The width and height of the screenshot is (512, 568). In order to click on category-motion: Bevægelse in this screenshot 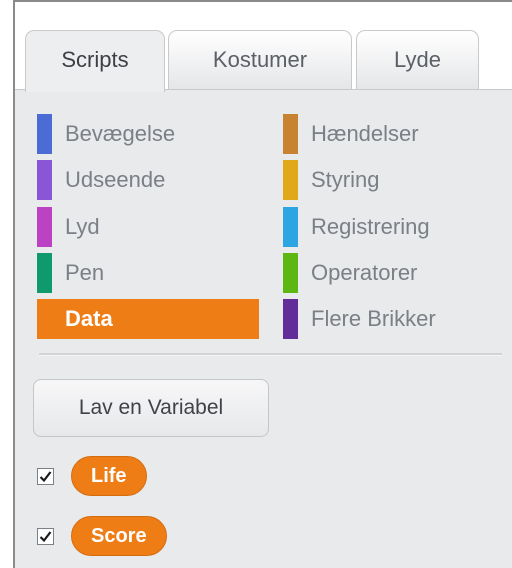, I will do `click(157, 134)`.